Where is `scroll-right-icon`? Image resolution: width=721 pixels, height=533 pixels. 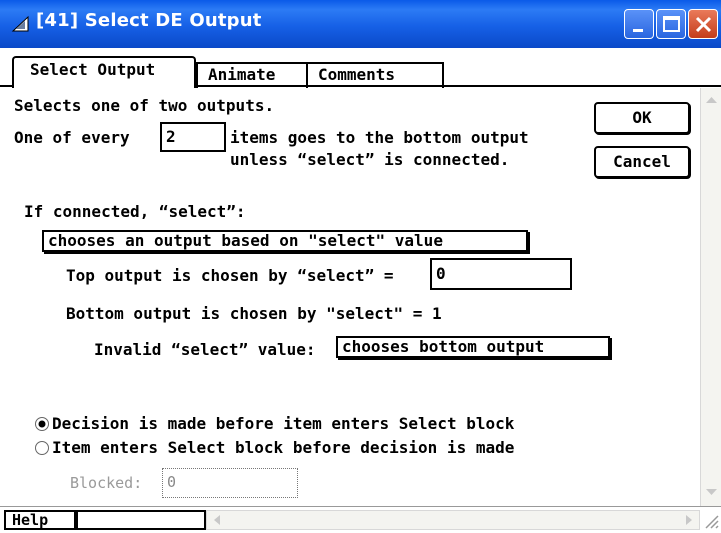 scroll-right-icon is located at coordinates (689, 520).